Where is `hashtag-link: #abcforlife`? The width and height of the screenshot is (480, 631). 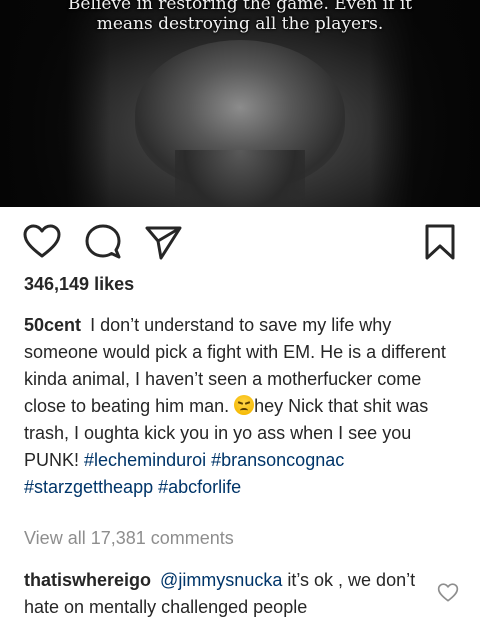
hashtag-link: #abcforlife is located at coordinates (199, 487).